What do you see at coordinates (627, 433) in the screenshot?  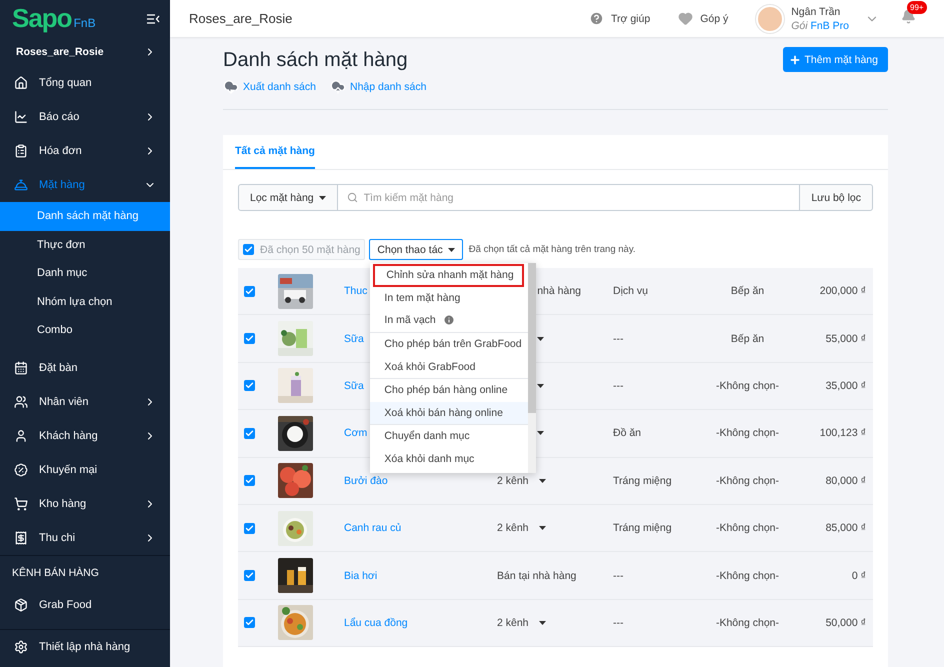 I see `item-type: Đồ ăn` at bounding box center [627, 433].